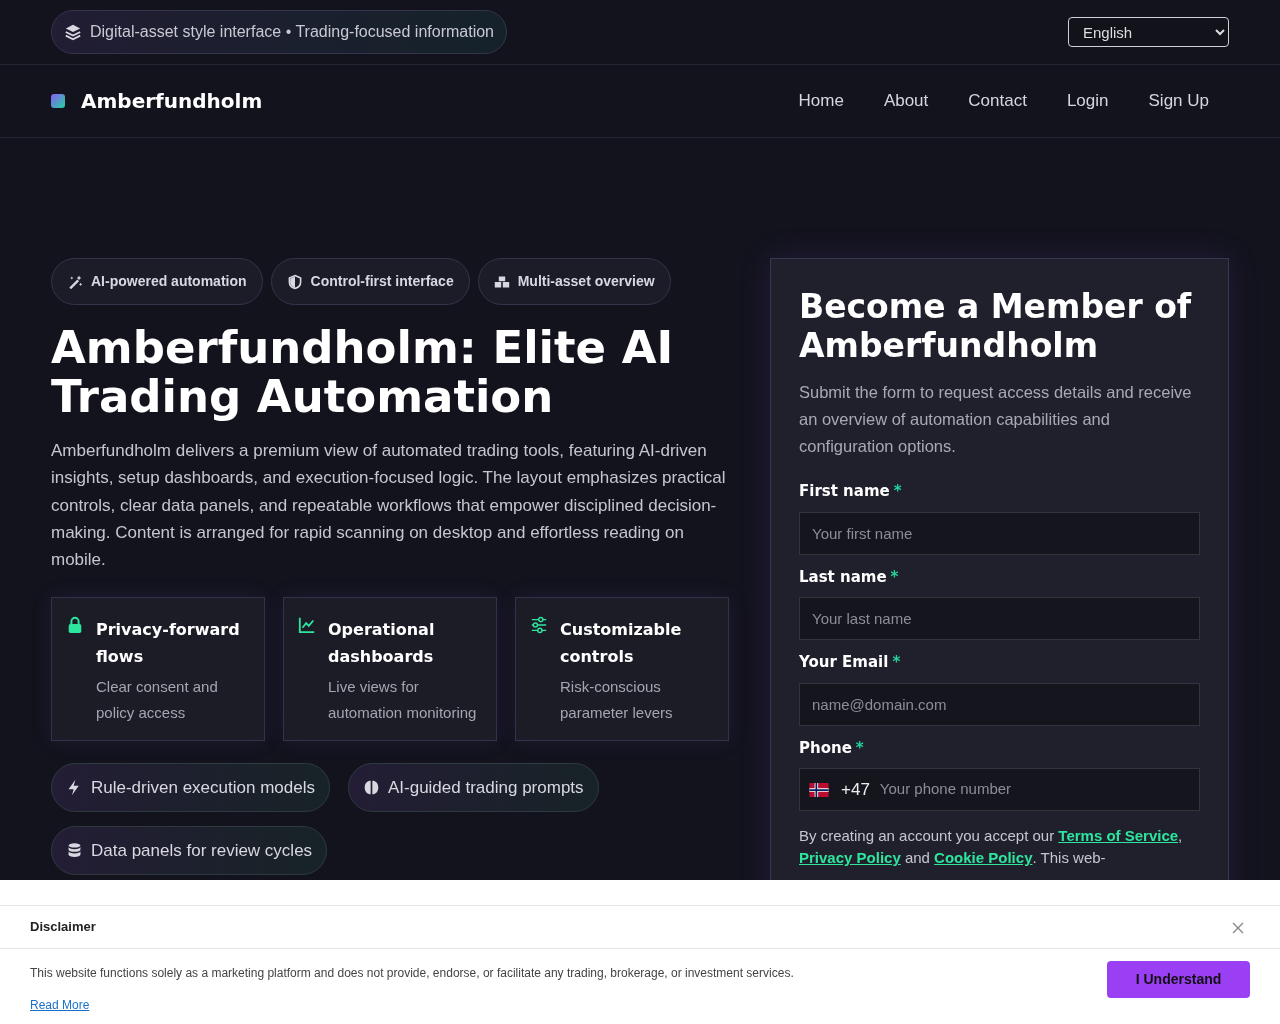  Describe the element at coordinates (73, 32) in the screenshot. I see `layers-icon` at that location.